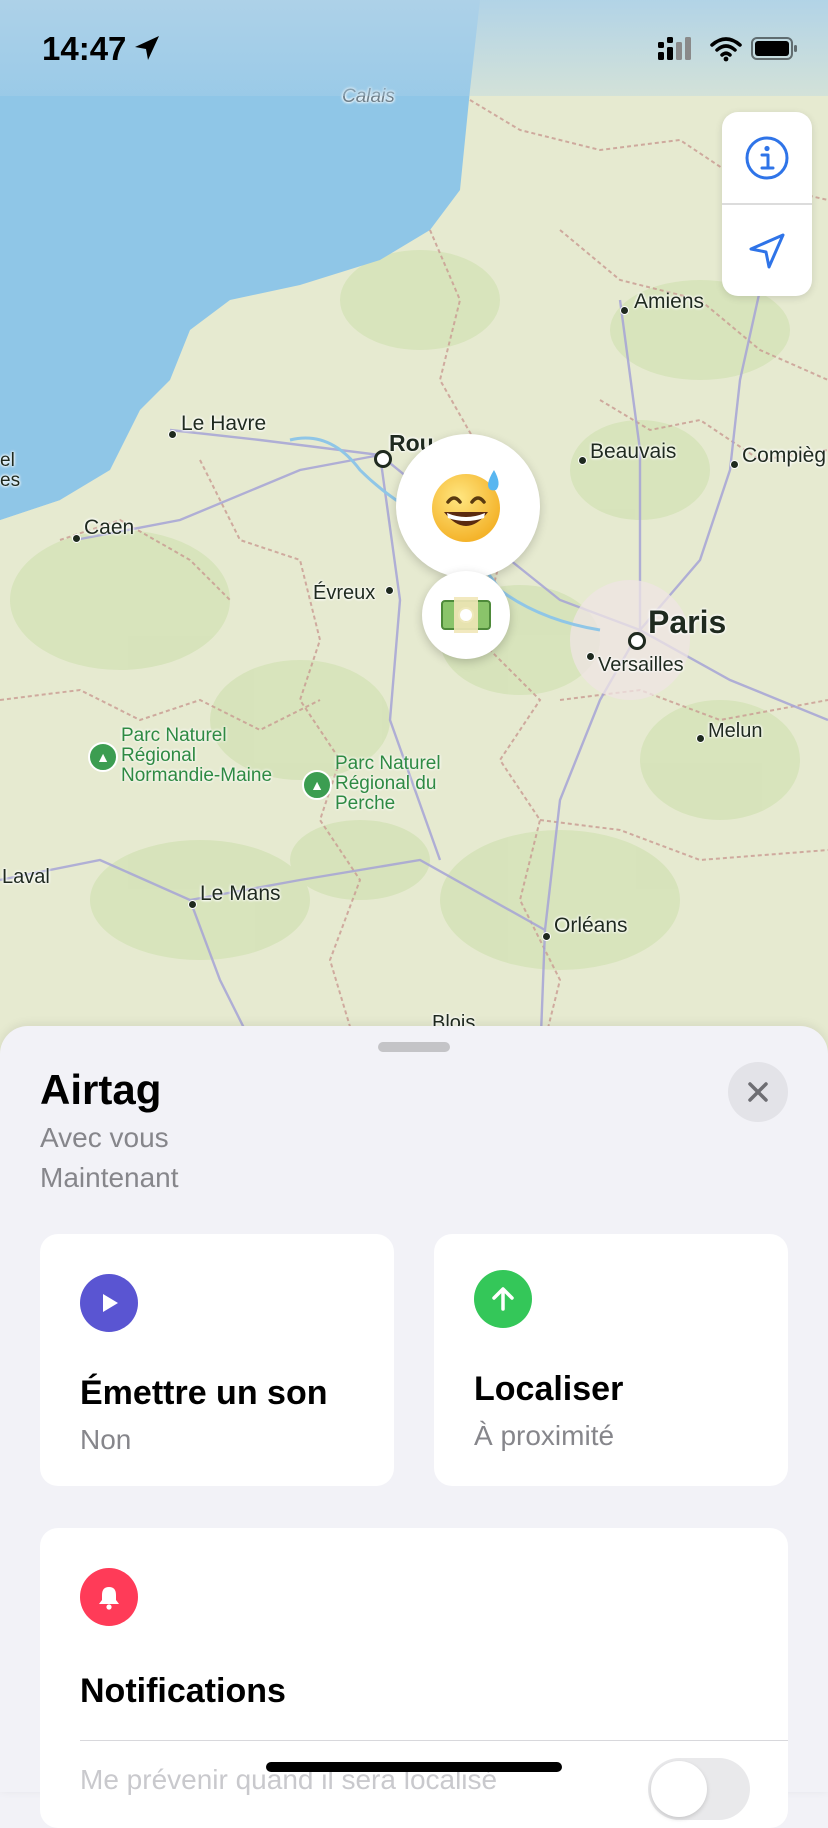 The height and width of the screenshot is (1828, 828). I want to click on close-button, so click(758, 1092).